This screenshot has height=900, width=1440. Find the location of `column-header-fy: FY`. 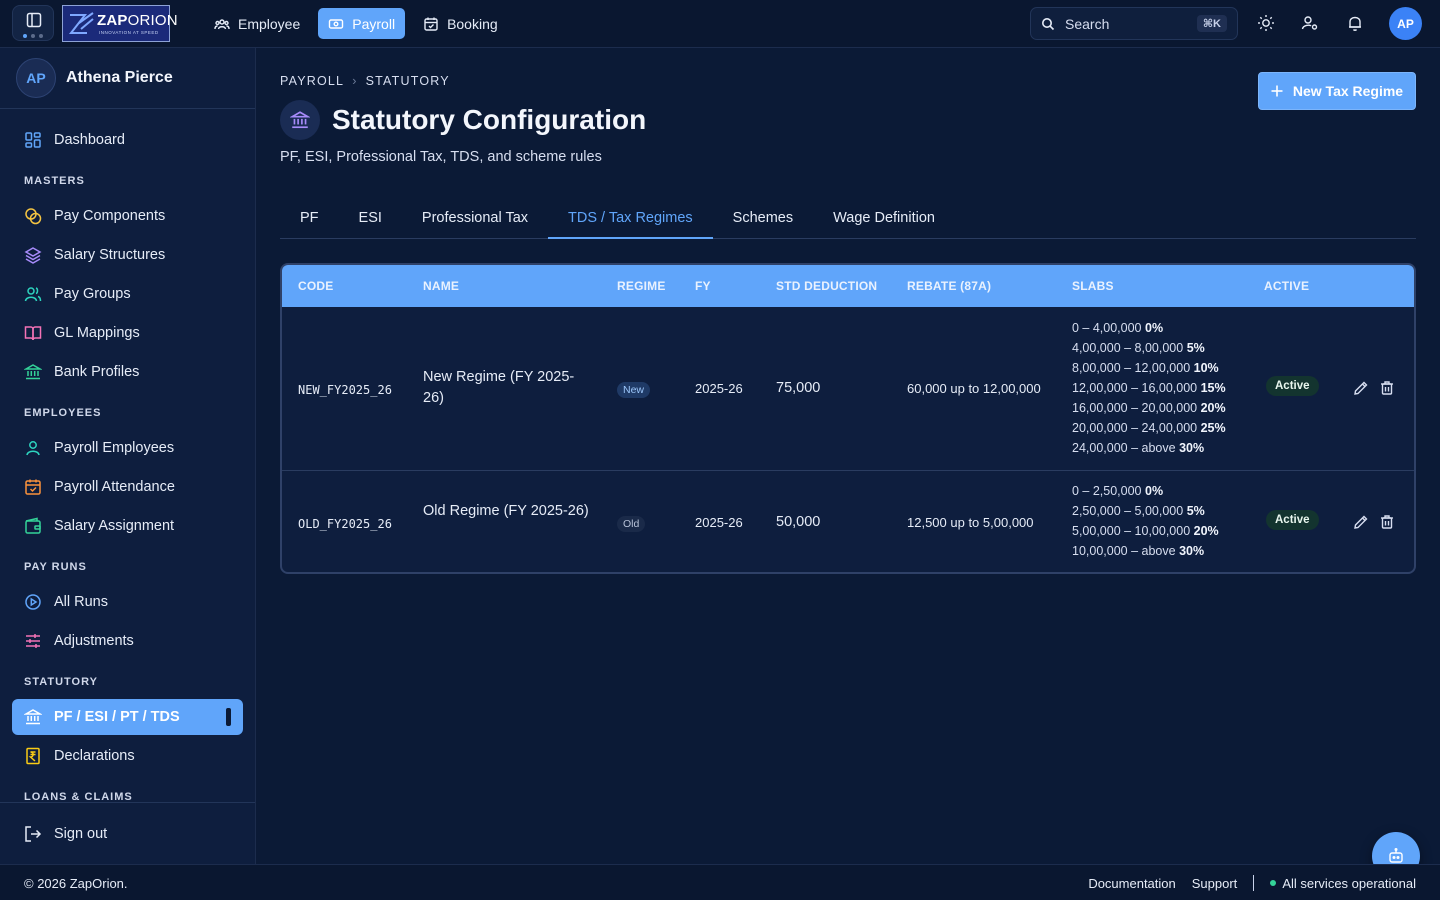

column-header-fy: FY is located at coordinates (703, 286).